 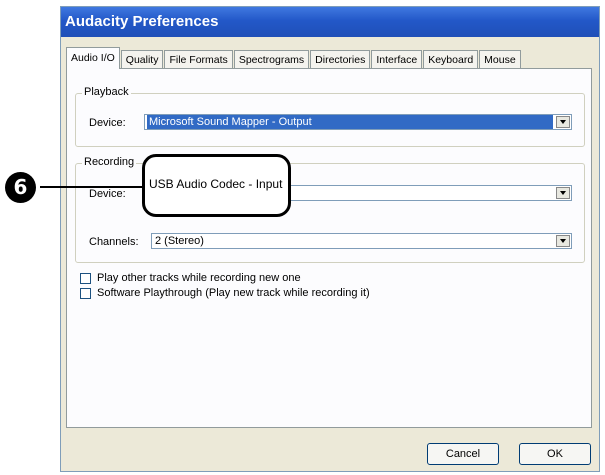 I want to click on recording-channels-value: 2 (Stereo), so click(x=179, y=241).